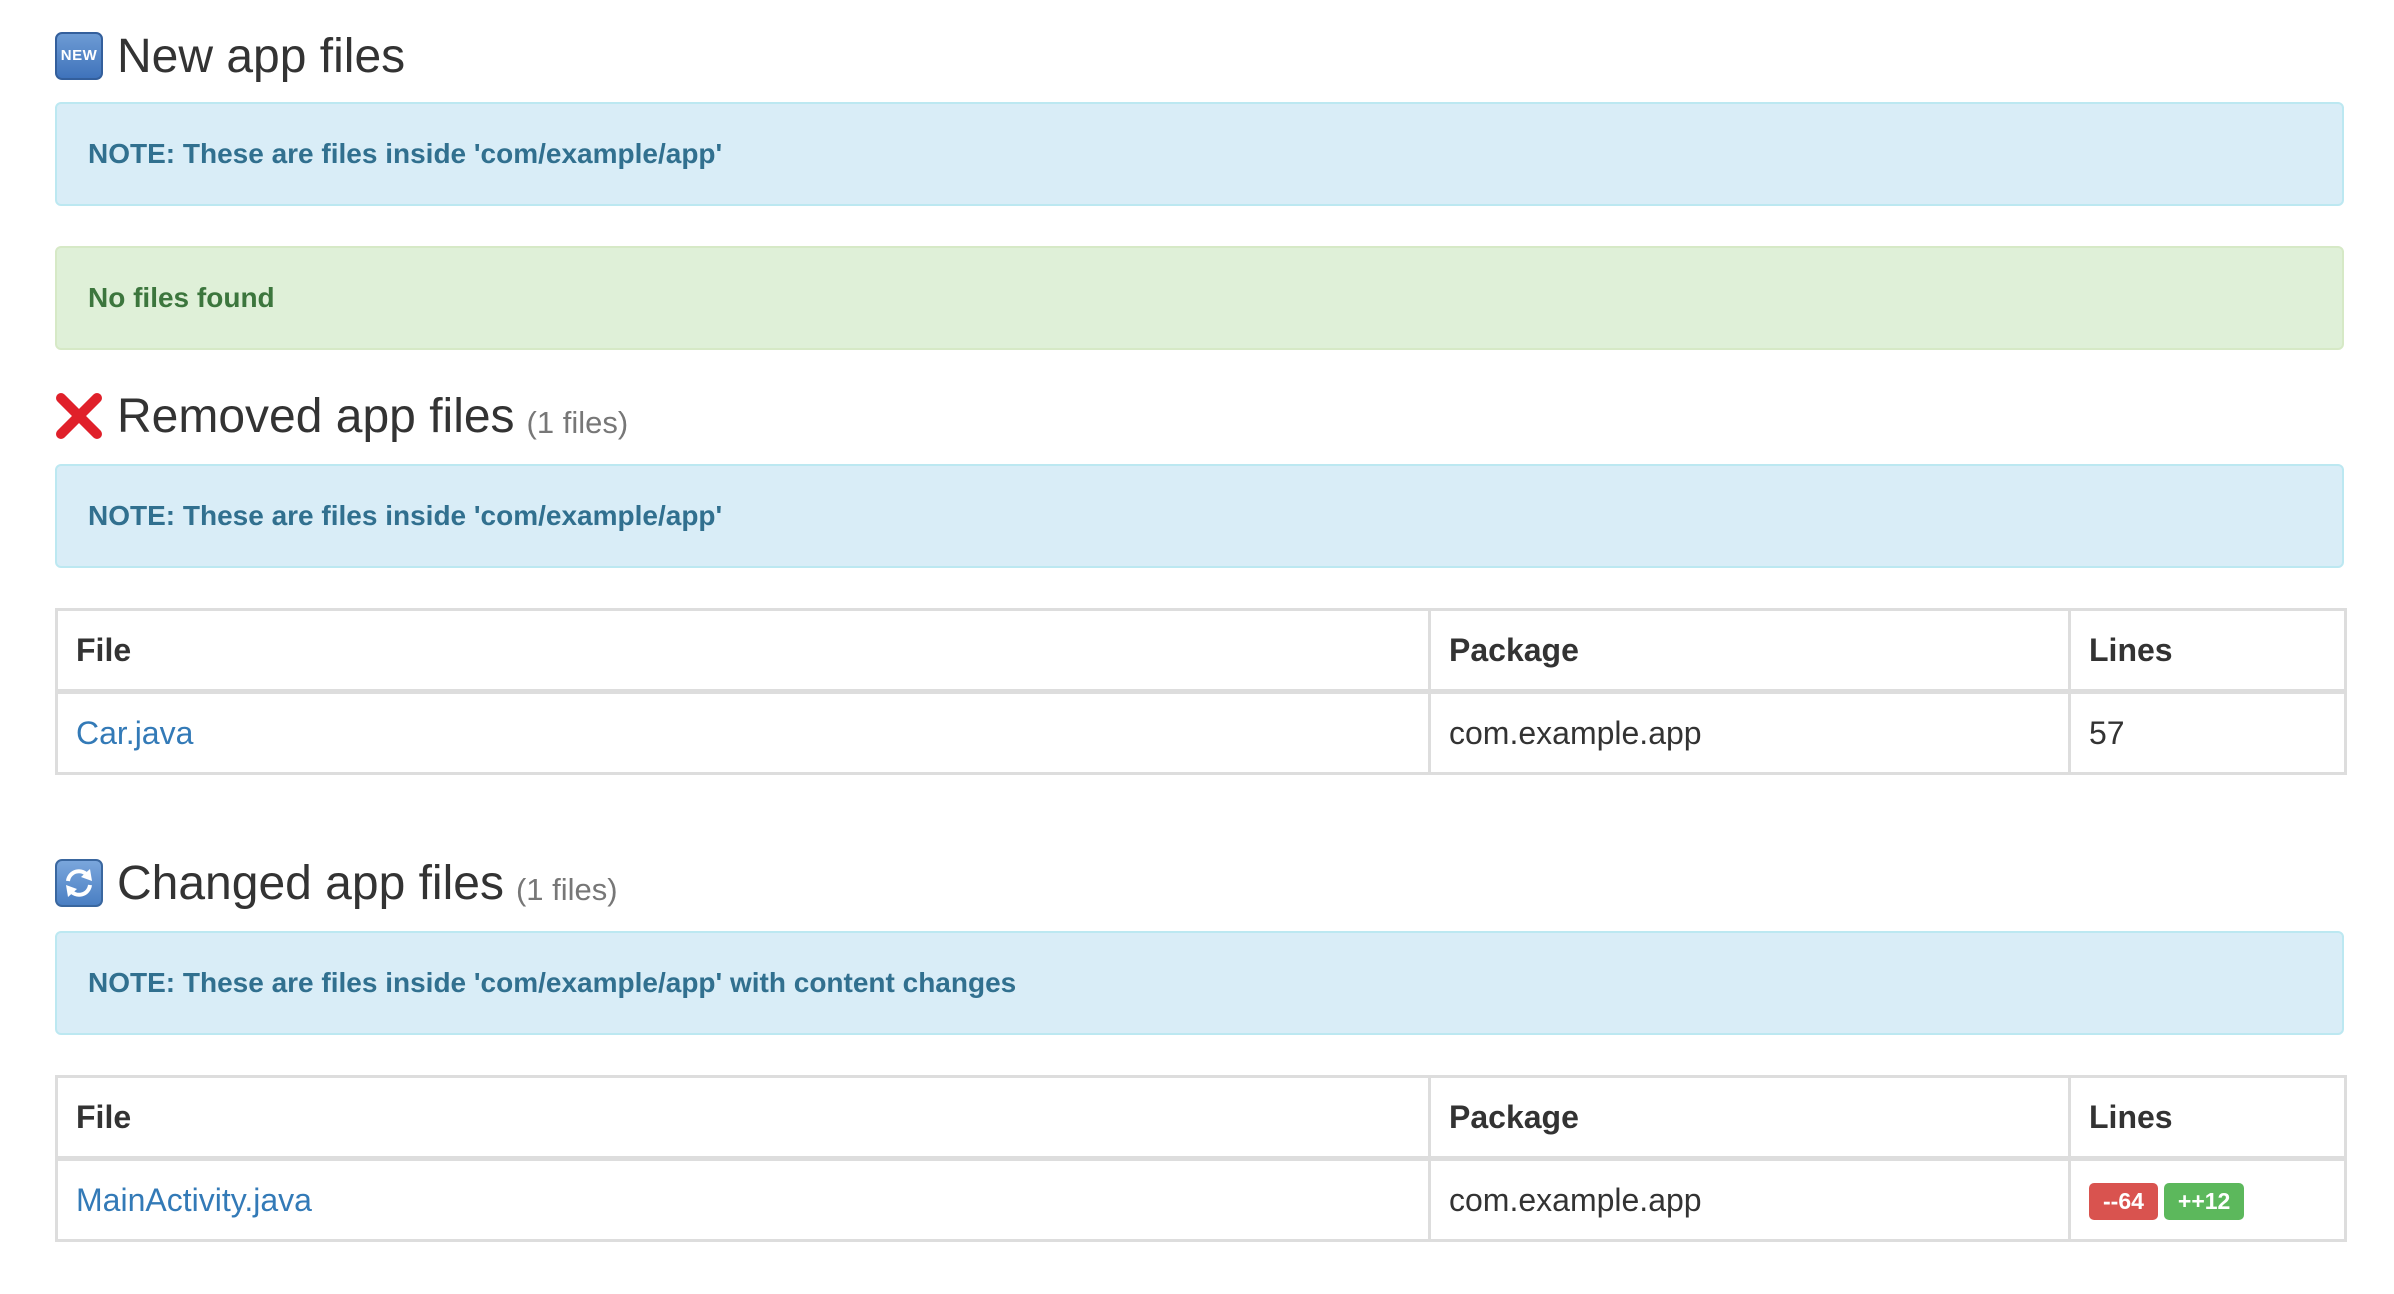  I want to click on changed-files-title: Changed app files, so click(310, 883).